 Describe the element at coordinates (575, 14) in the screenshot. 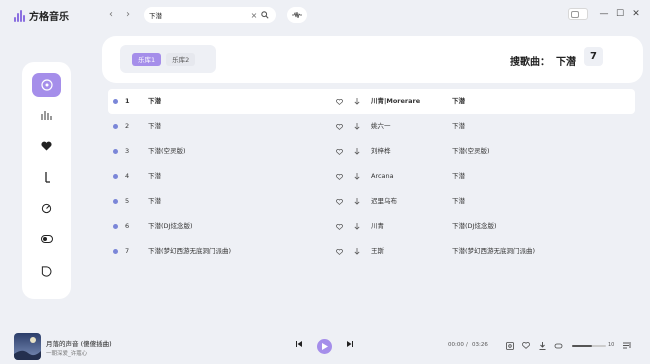

I see `theme-toggle-knob` at that location.